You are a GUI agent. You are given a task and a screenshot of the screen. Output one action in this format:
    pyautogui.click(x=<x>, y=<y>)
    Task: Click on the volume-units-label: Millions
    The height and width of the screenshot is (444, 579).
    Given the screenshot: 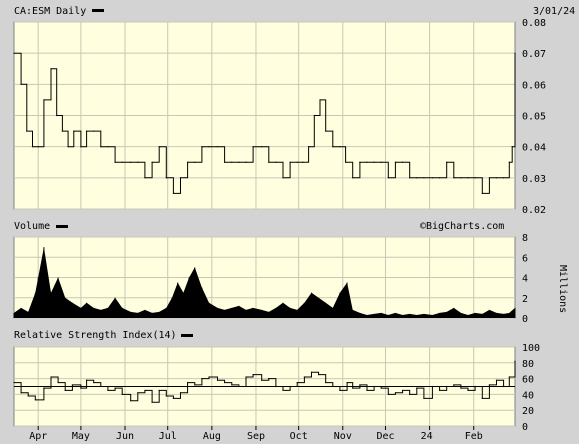 What is the action you would take?
    pyautogui.click(x=562, y=289)
    